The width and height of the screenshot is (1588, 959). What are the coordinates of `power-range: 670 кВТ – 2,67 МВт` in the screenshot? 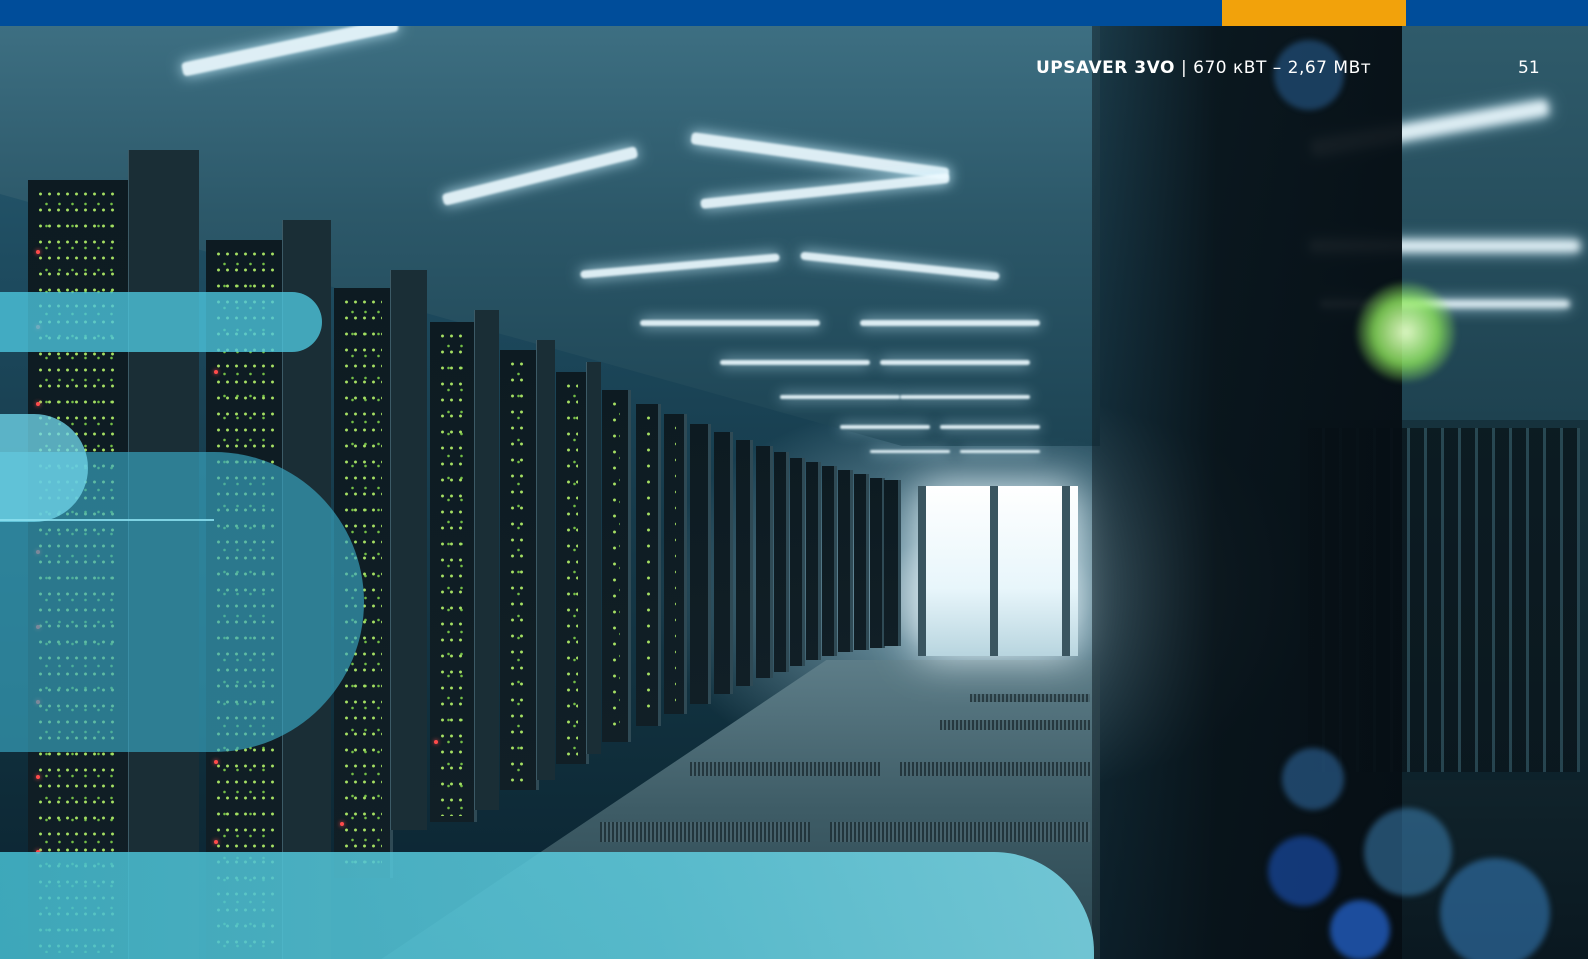 It's located at (1282, 68).